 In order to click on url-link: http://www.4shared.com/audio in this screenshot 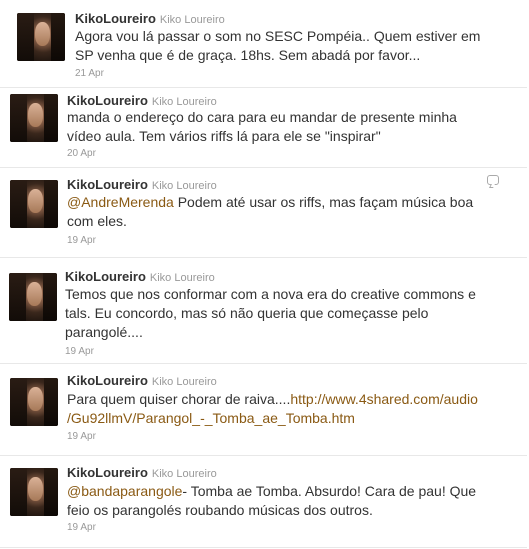, I will do `click(384, 399)`.